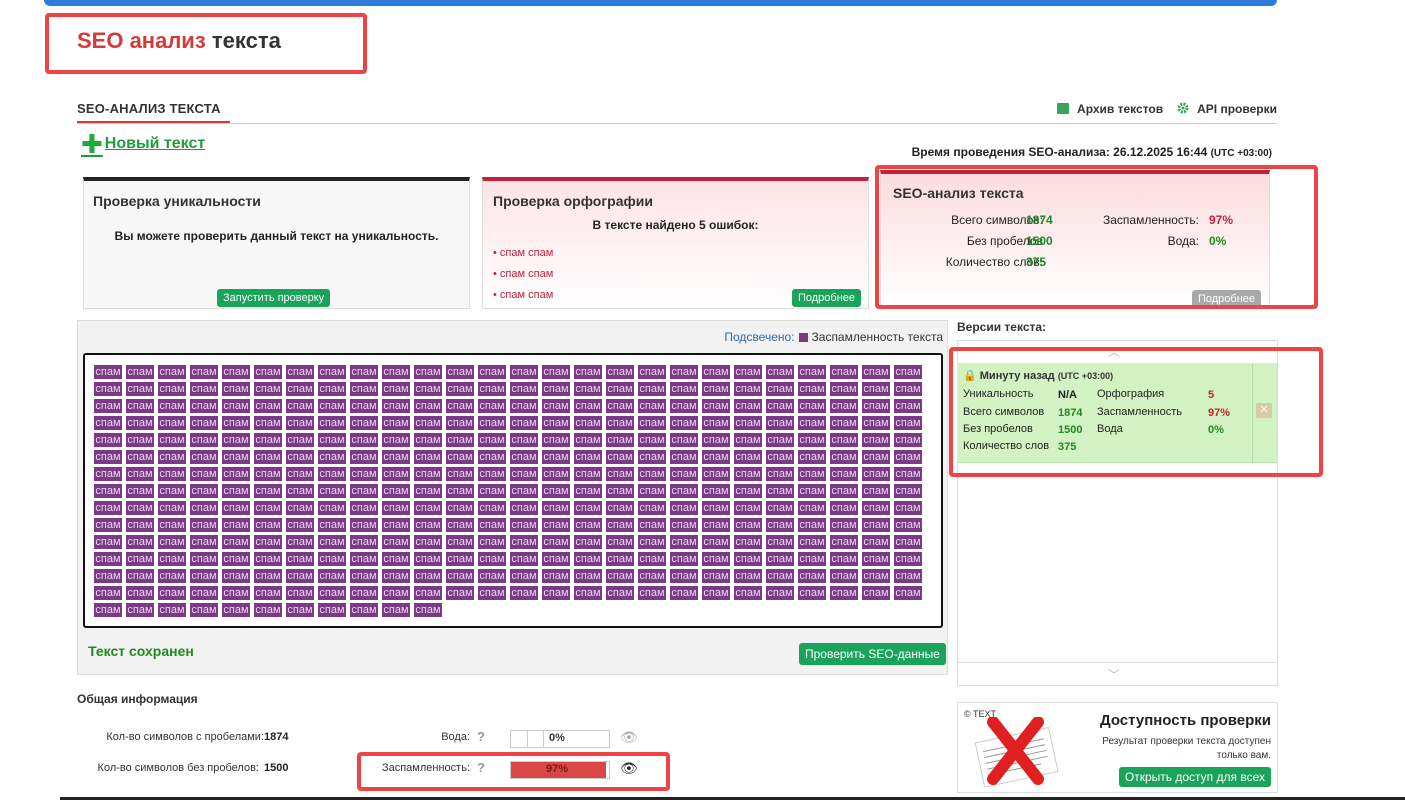 This screenshot has height=800, width=1405. Describe the element at coordinates (872, 654) in the screenshot. I see `check-seo-button: Проверить SEO-данные` at that location.